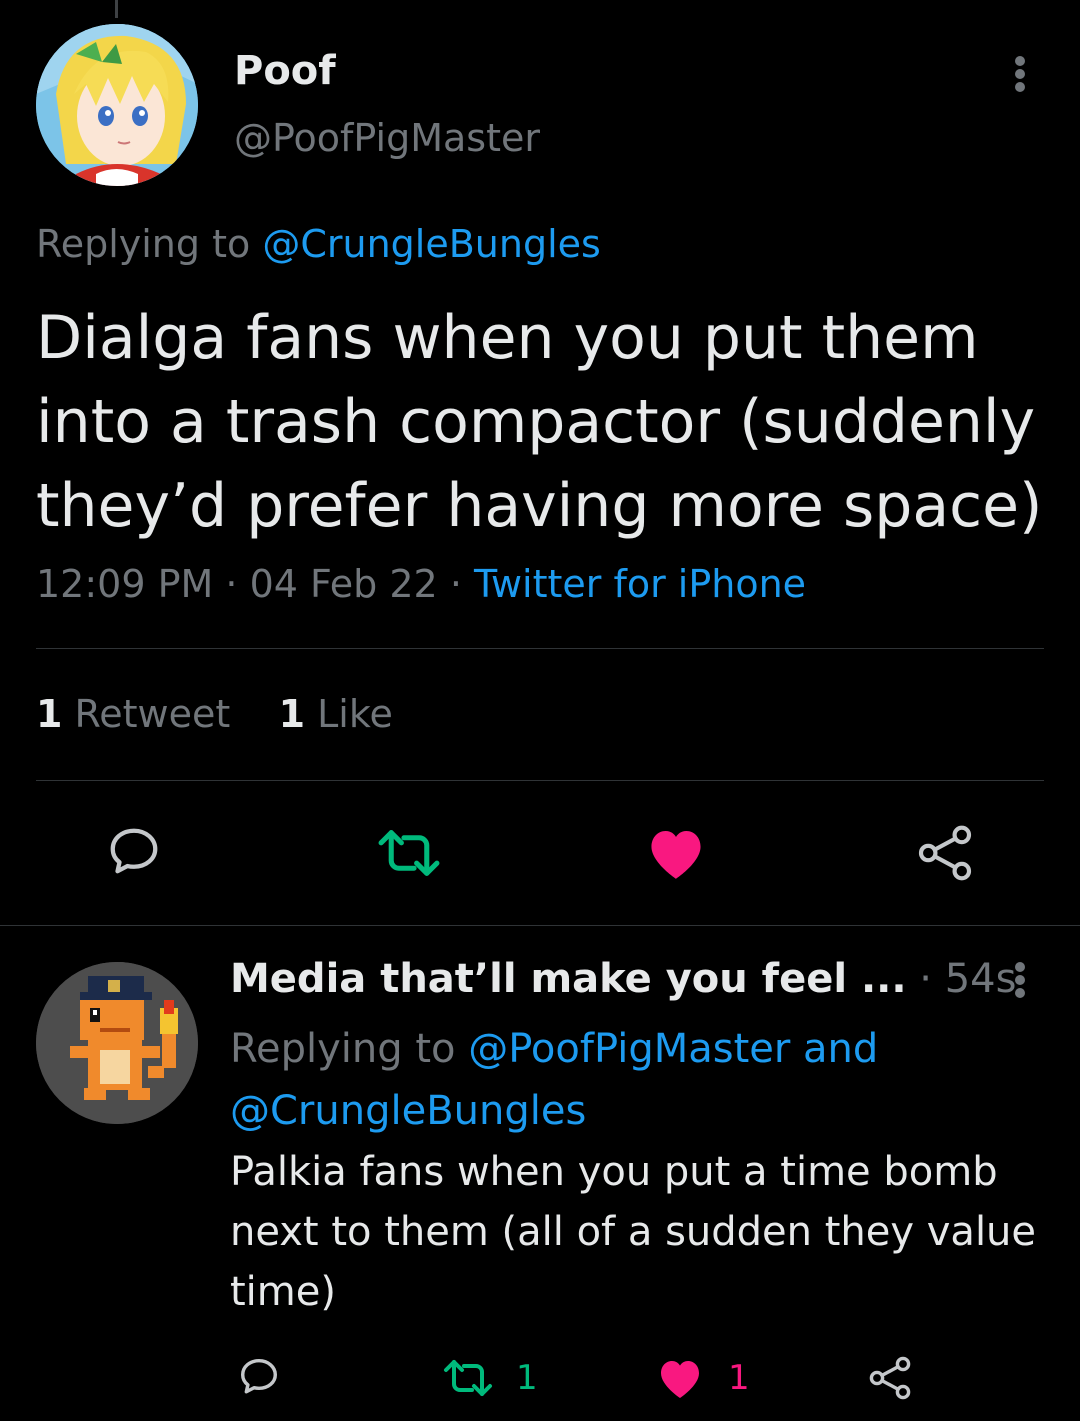 This screenshot has width=1080, height=1421. I want to click on like-label: Like, so click(355, 714).